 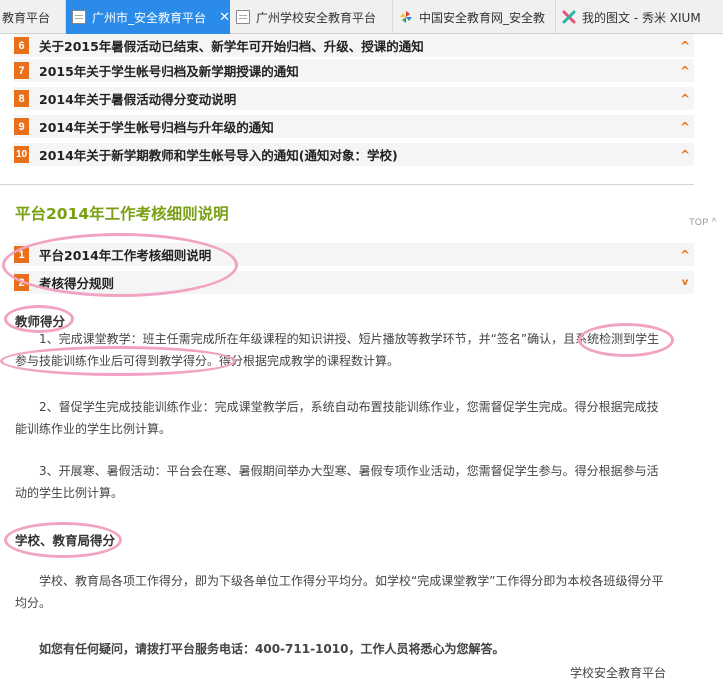 I want to click on tab-label: 中国安全教育网_安全教, so click(x=482, y=17).